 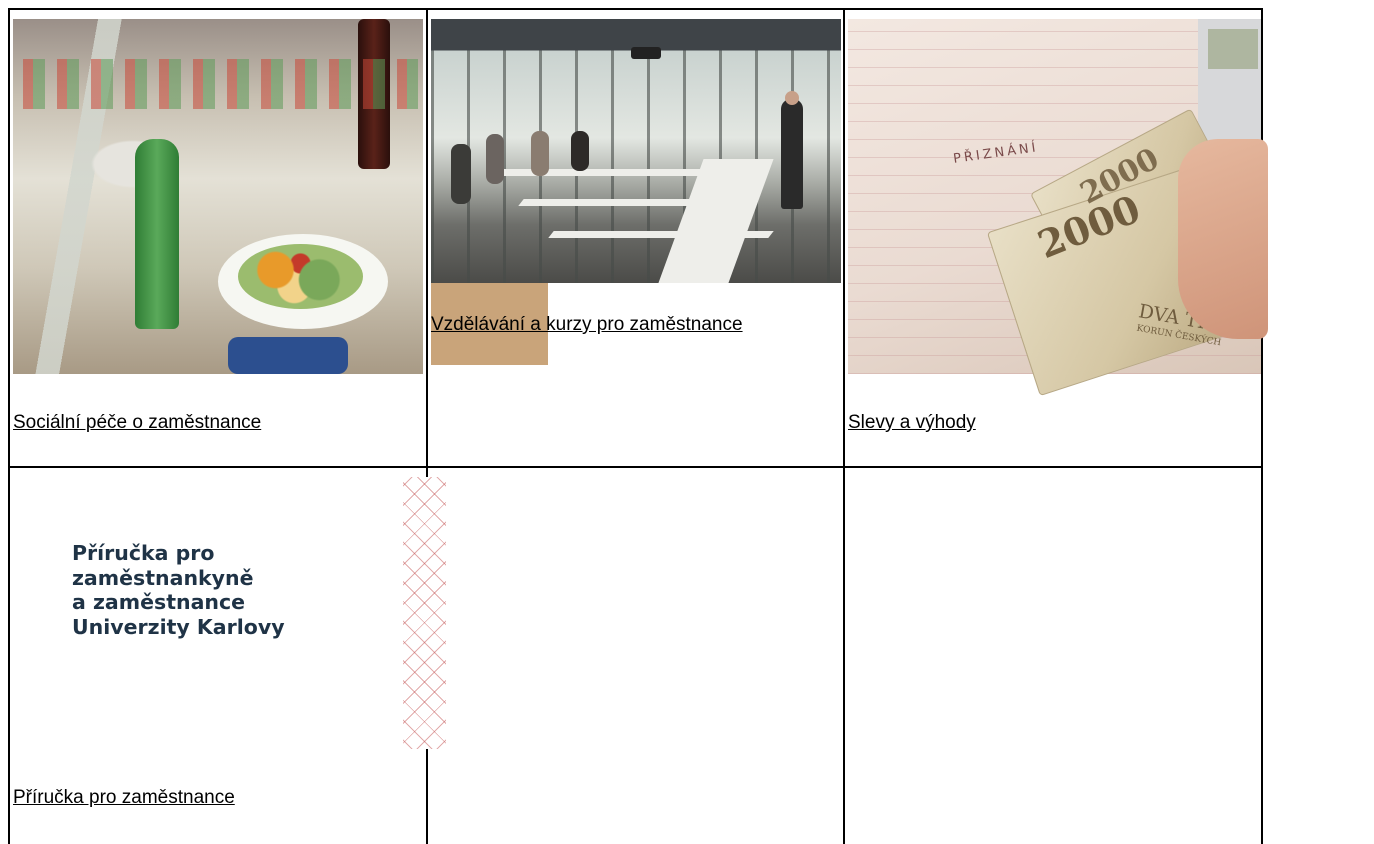 I want to click on cafeteria-salad-image, so click(x=218, y=196).